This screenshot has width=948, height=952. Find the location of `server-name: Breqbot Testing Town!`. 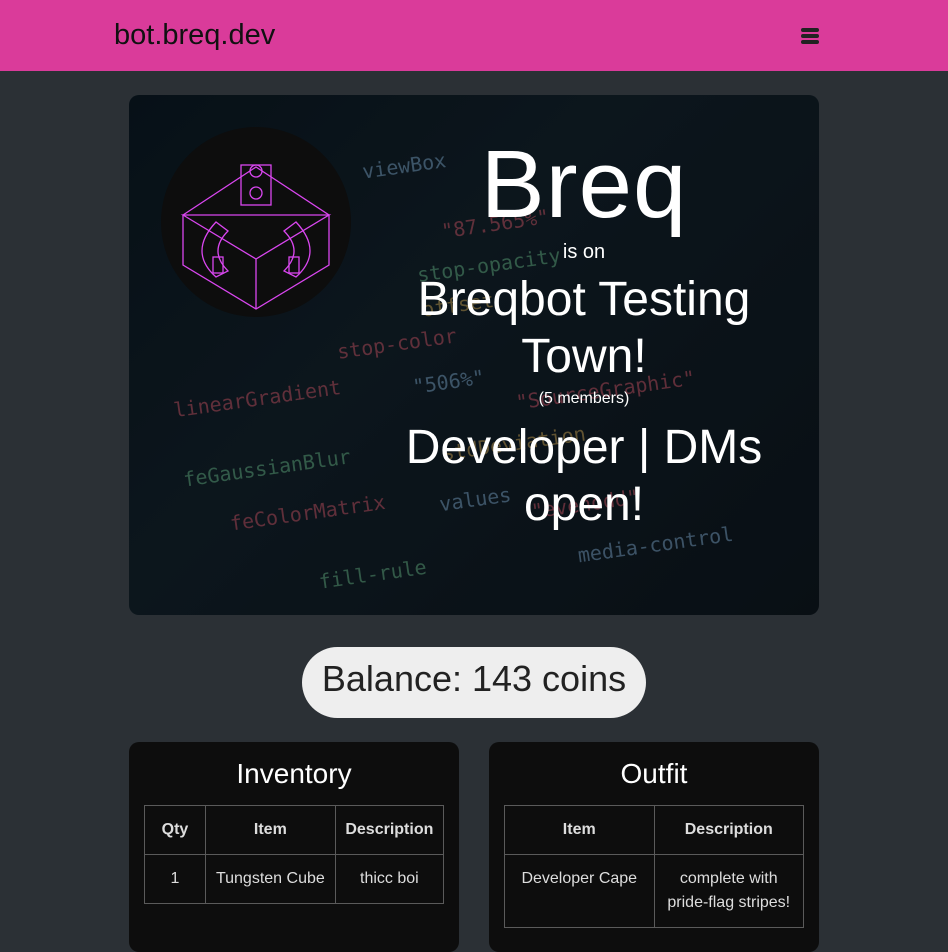

server-name: Breqbot Testing Town! is located at coordinates (584, 328).